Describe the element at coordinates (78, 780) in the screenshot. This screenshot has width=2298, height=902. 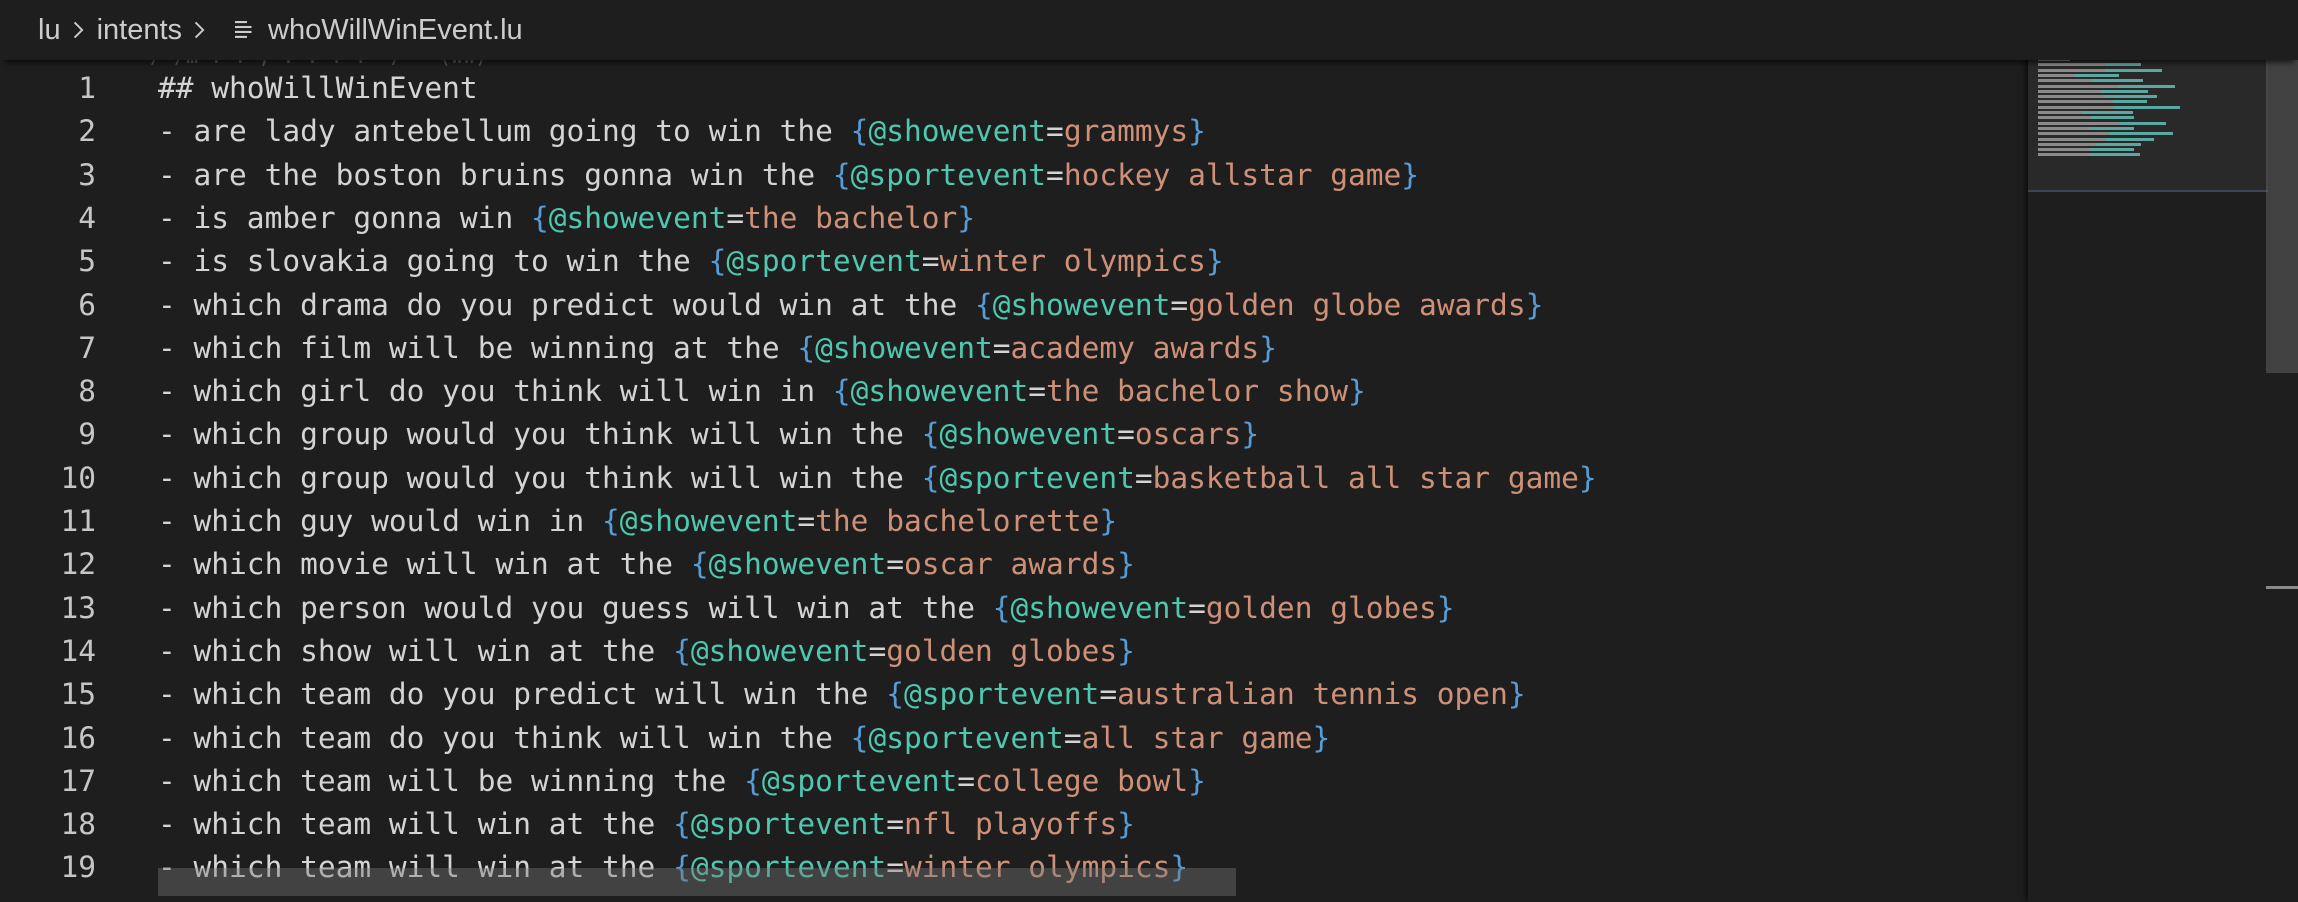
I see `line-number: 17` at that location.